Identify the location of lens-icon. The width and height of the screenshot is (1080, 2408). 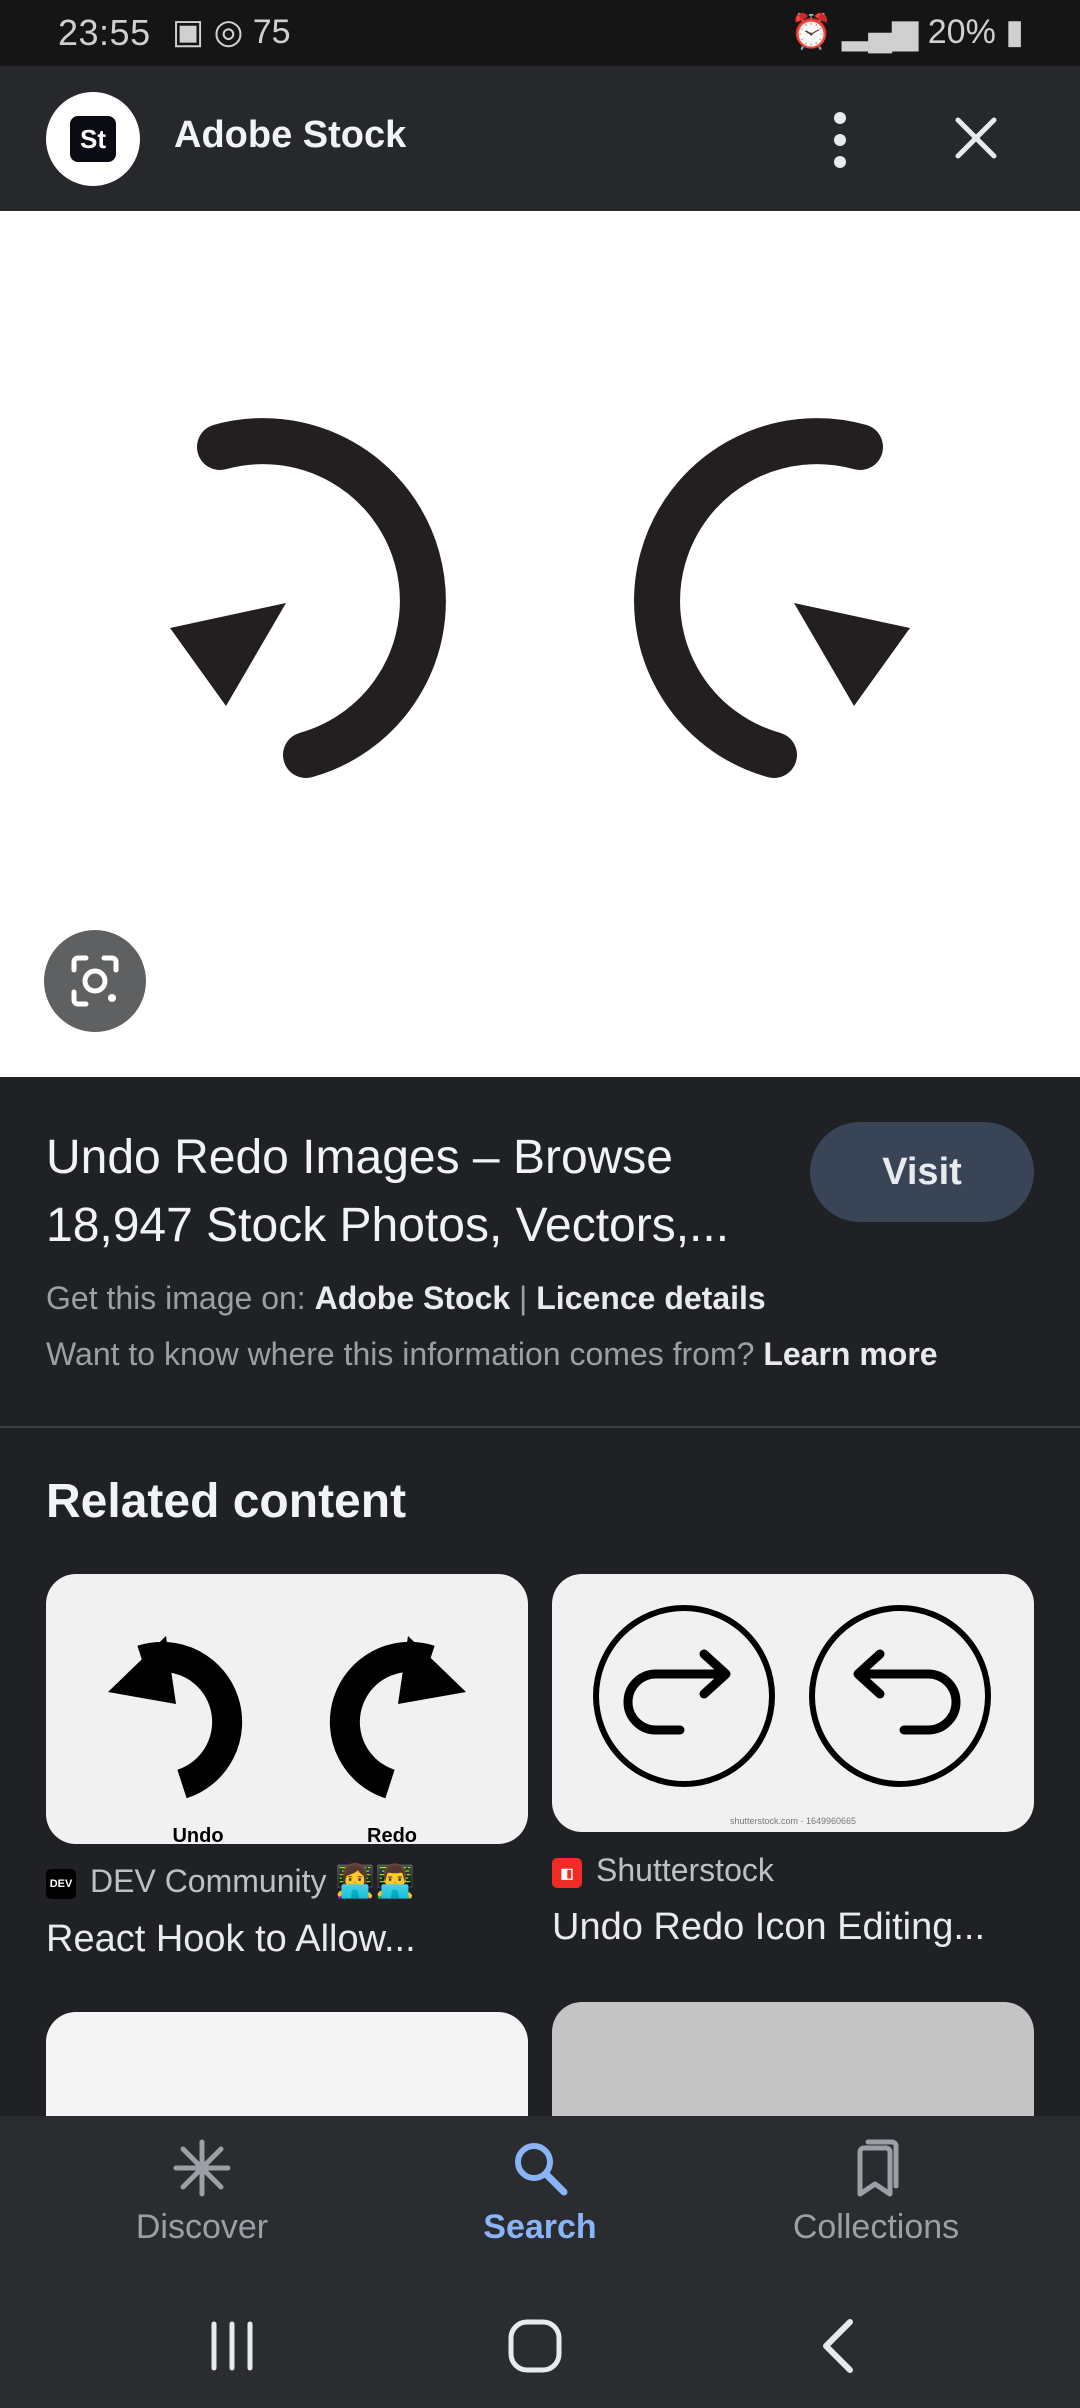
(95, 981).